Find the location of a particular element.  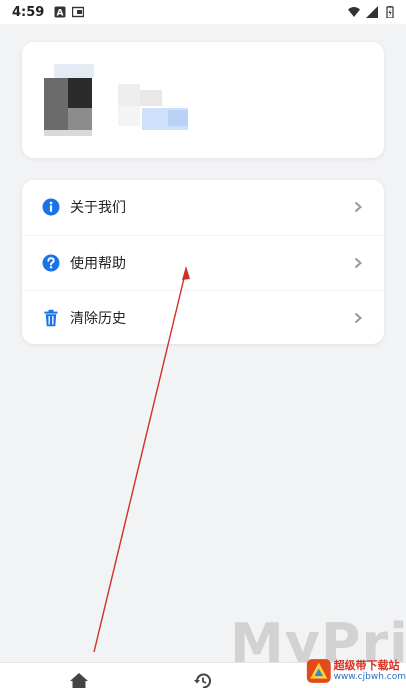

menu-item-help: 使用帮助 is located at coordinates (203, 262).